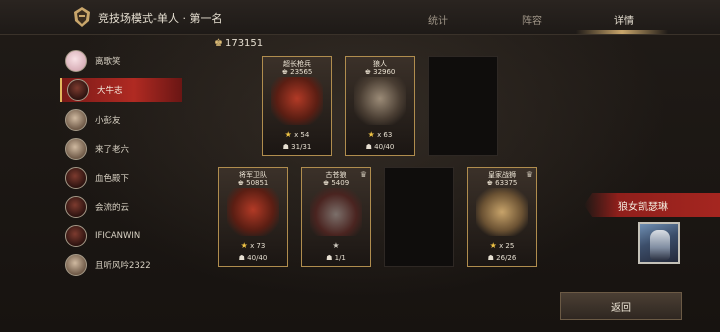 The height and width of the screenshot is (332, 720). I want to click on tab-stats: 统计, so click(438, 19).